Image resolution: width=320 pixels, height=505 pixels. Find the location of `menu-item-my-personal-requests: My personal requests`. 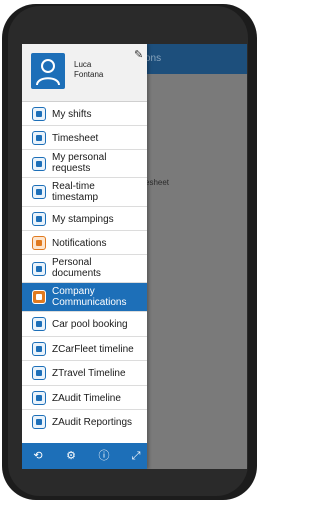

menu-item-my-personal-requests: My personal requests is located at coordinates (84, 164).